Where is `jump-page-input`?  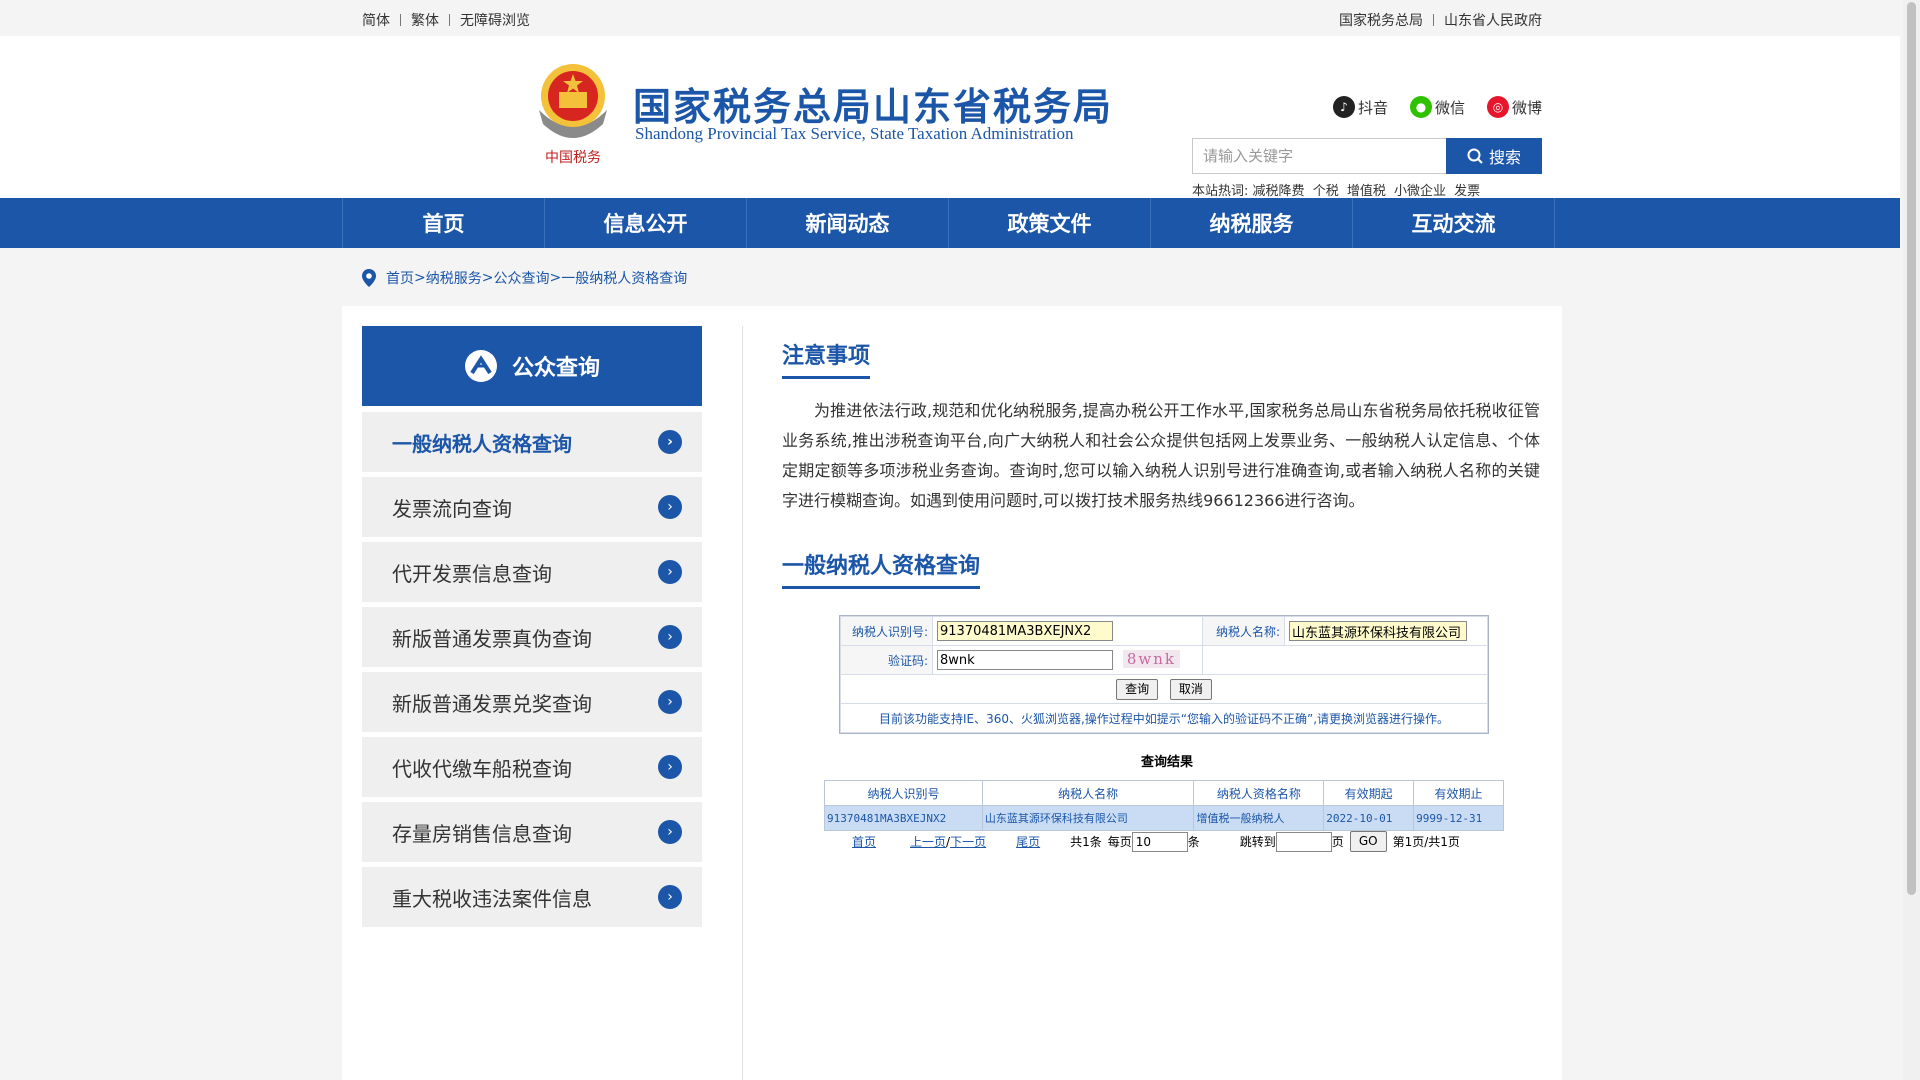
jump-page-input is located at coordinates (1303, 841).